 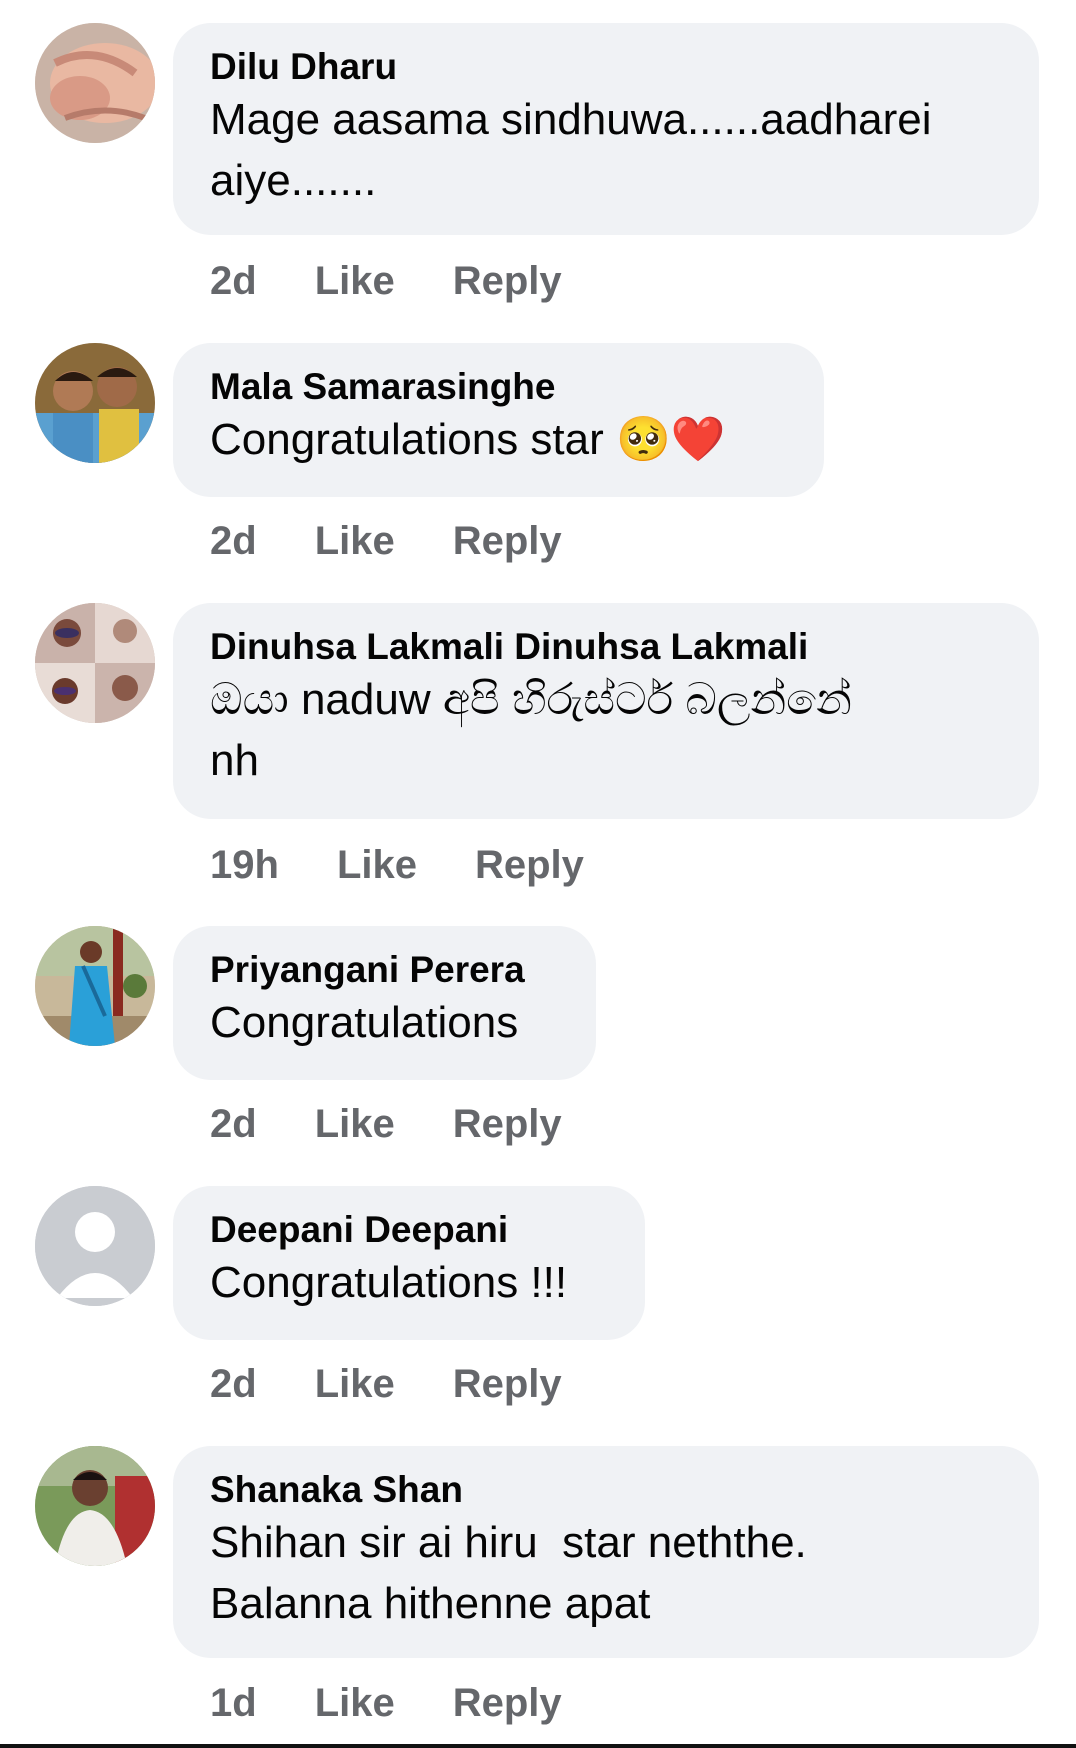 What do you see at coordinates (538, 1746) in the screenshot?
I see `bottom-divider` at bounding box center [538, 1746].